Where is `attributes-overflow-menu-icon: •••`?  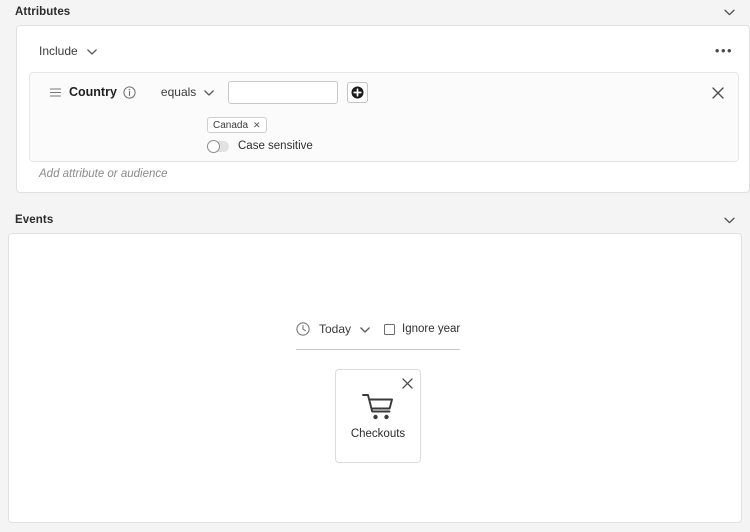
attributes-overflow-menu-icon: ••• is located at coordinates (724, 51).